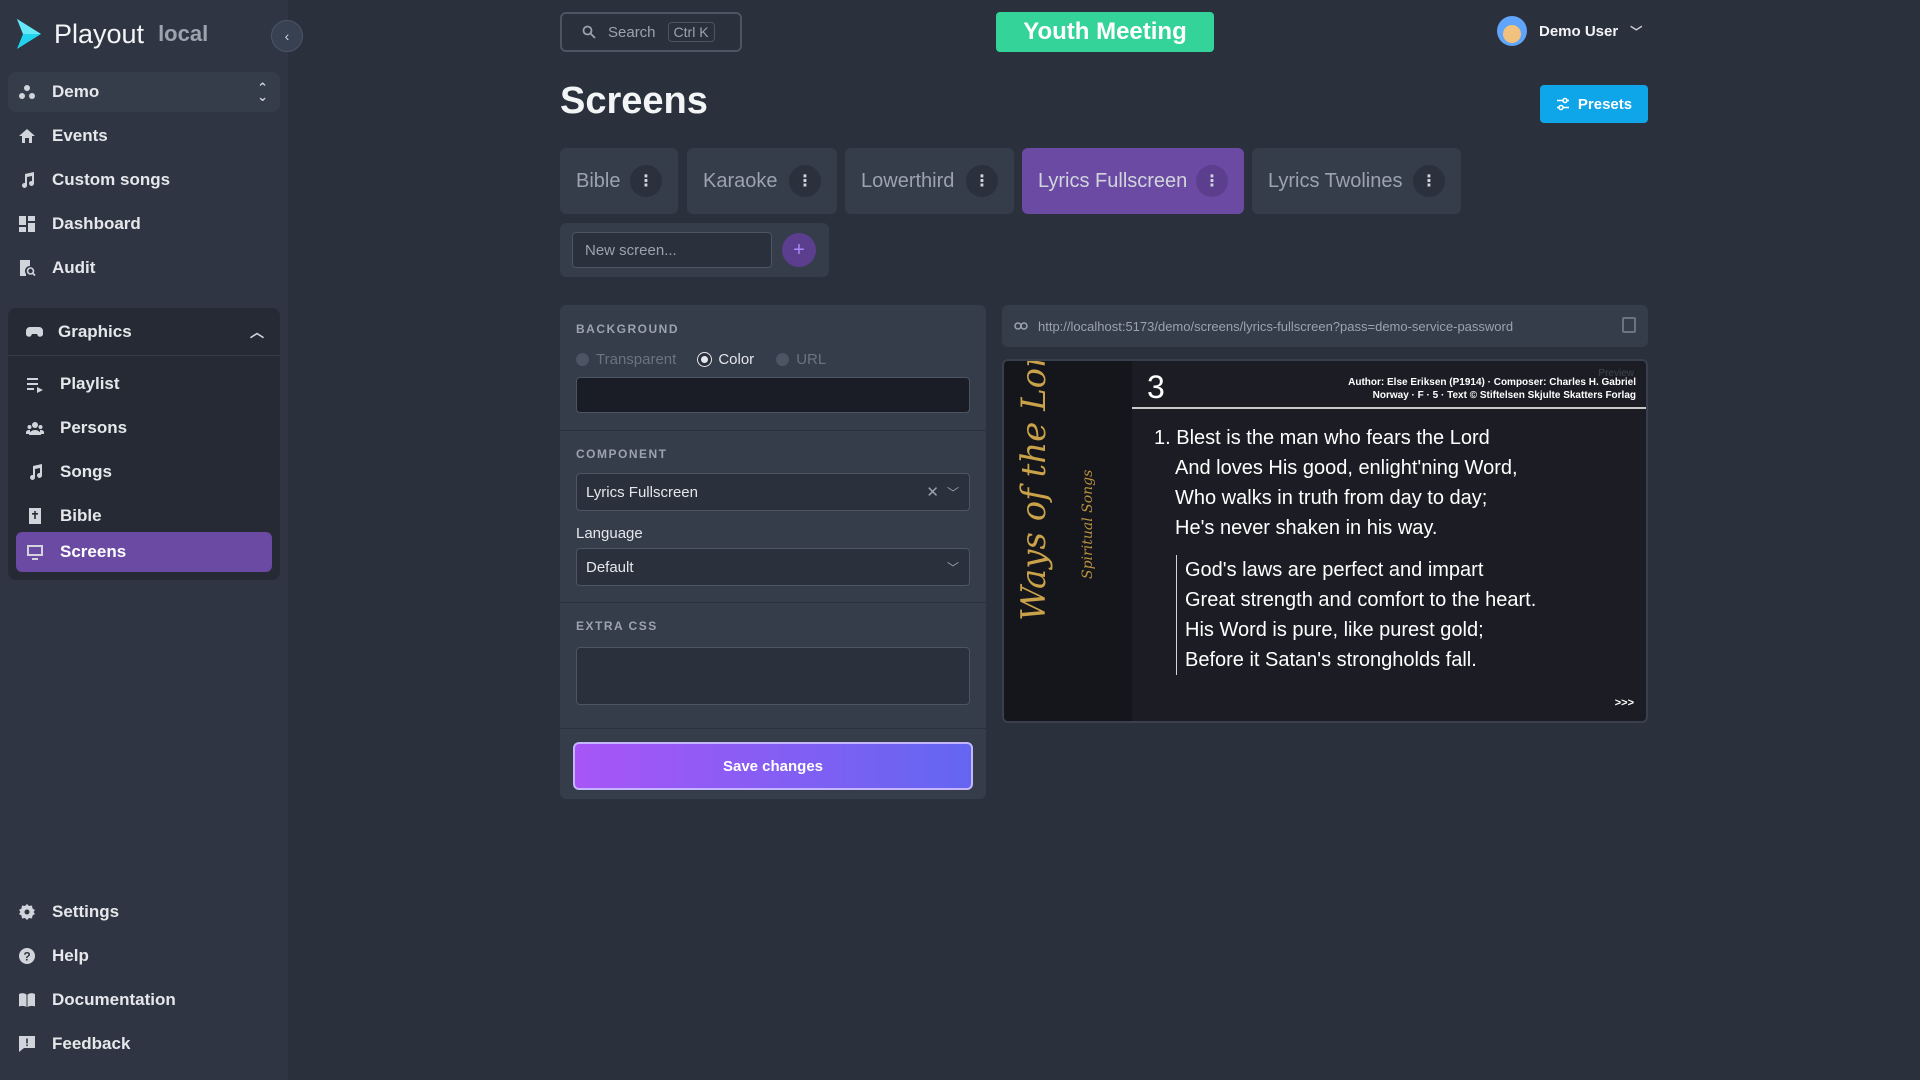  What do you see at coordinates (773, 395) in the screenshot?
I see `background-color-input` at bounding box center [773, 395].